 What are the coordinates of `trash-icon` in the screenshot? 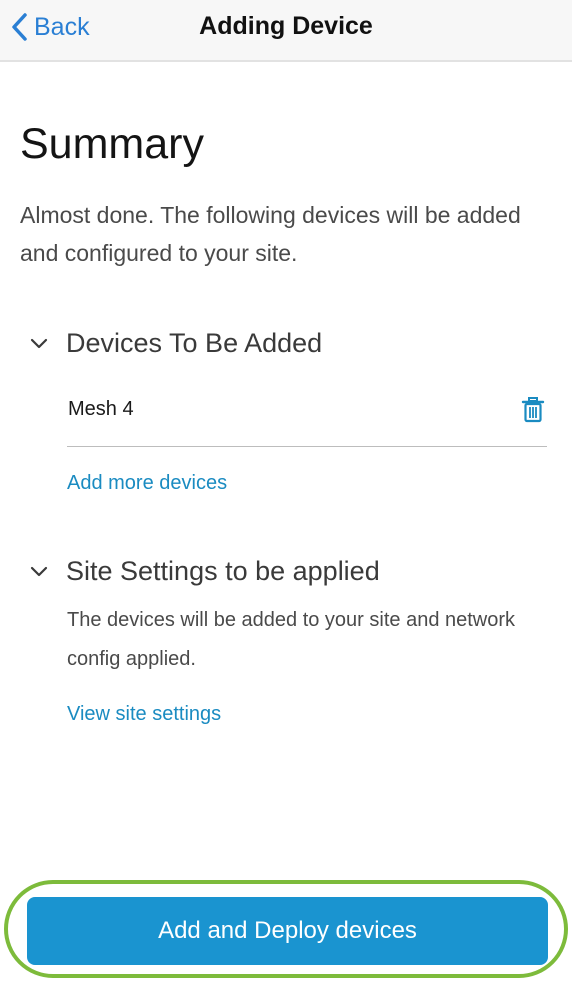 It's located at (533, 410).